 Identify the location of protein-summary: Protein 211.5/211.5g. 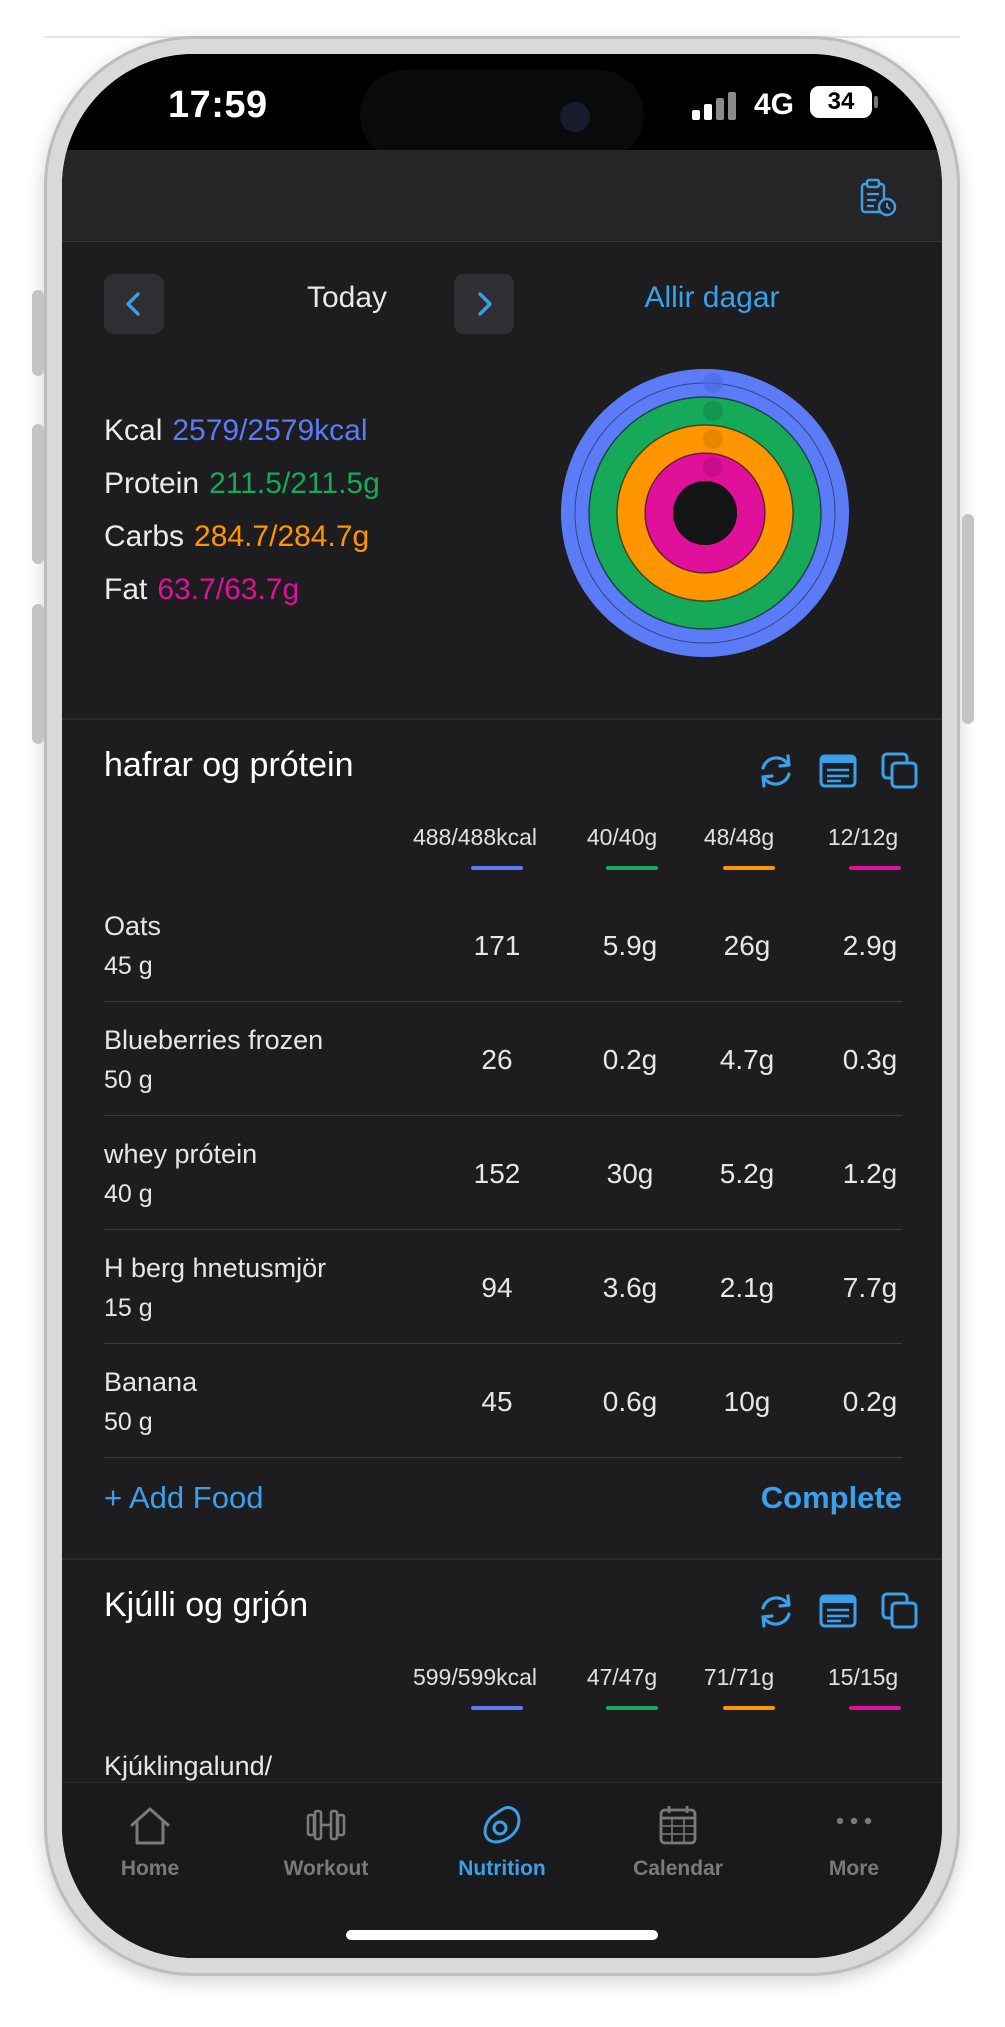
(242, 484).